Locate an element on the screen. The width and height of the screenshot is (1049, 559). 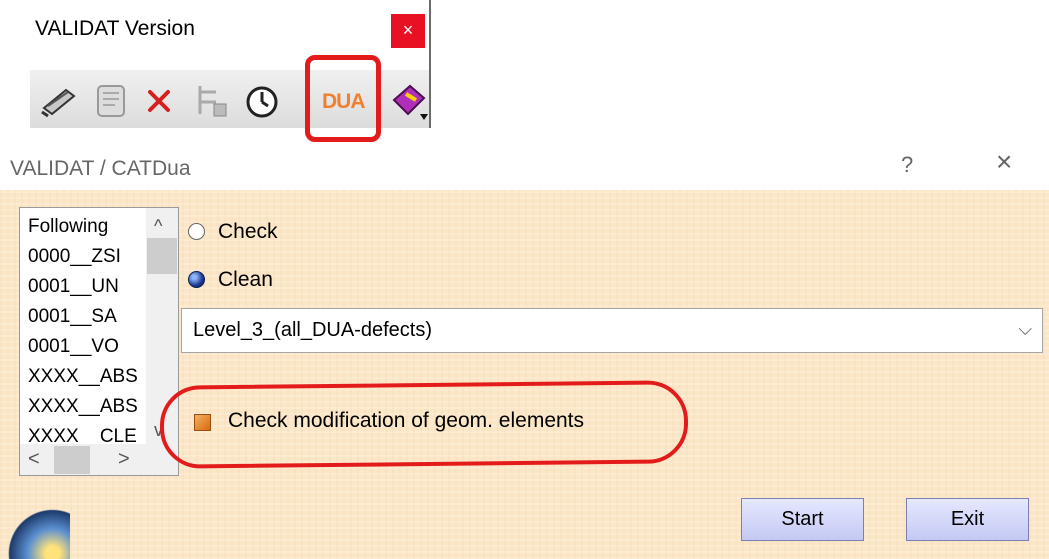
level-select: Level_3_(all_DUA-defects) ⌵ is located at coordinates (612, 330).